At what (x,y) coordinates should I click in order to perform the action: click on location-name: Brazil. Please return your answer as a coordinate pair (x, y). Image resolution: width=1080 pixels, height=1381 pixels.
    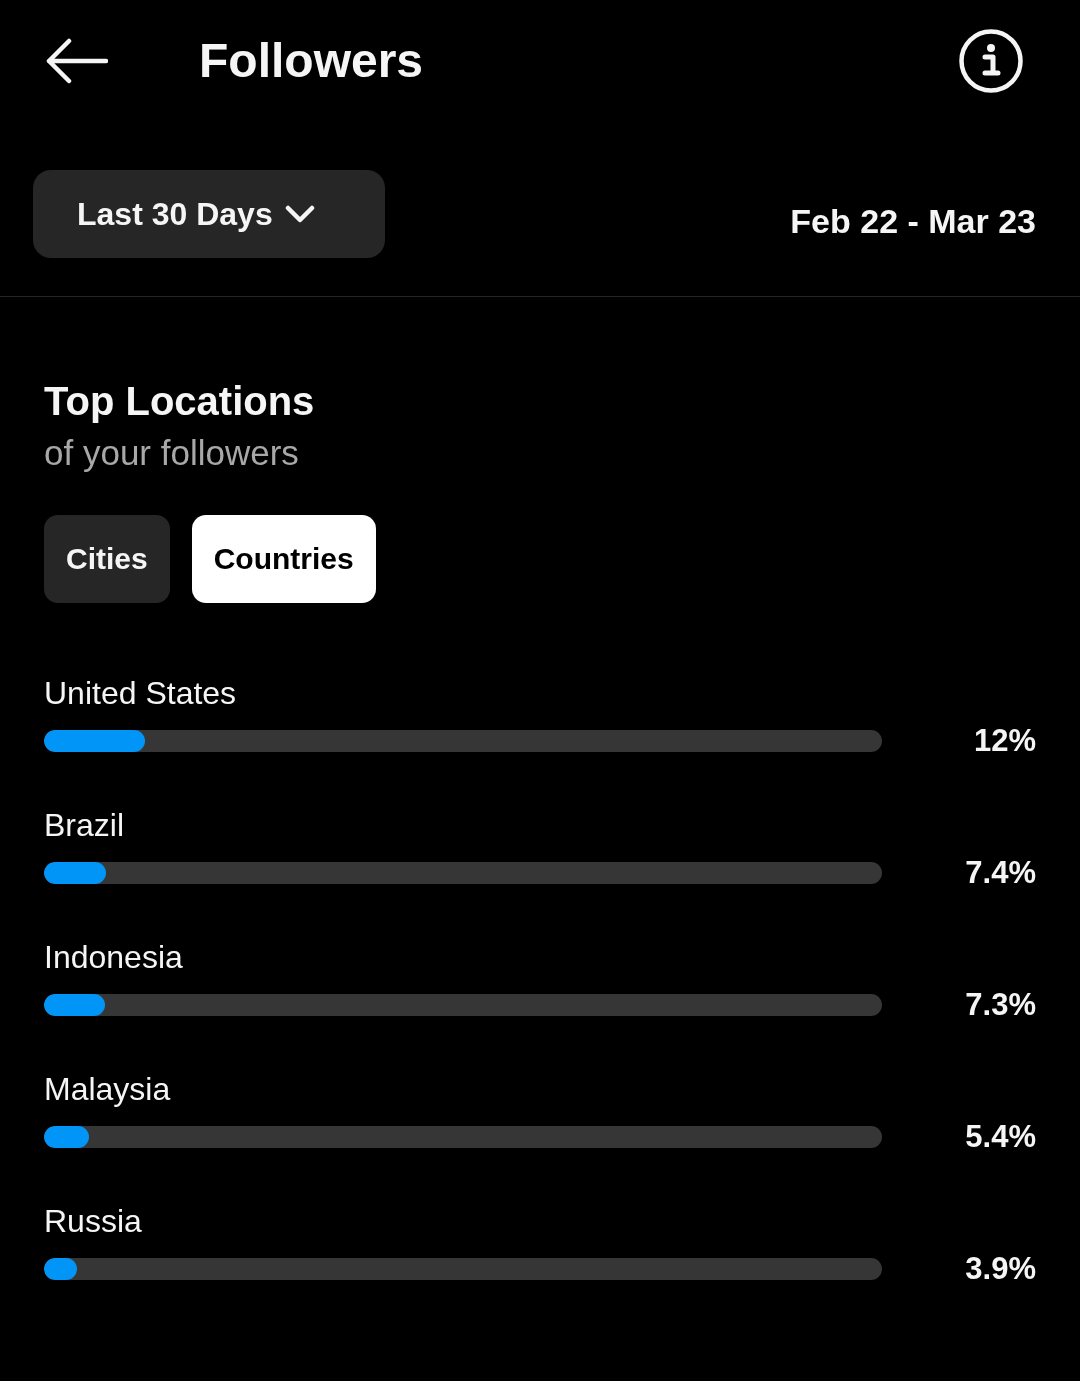
    Looking at the image, I should click on (84, 825).